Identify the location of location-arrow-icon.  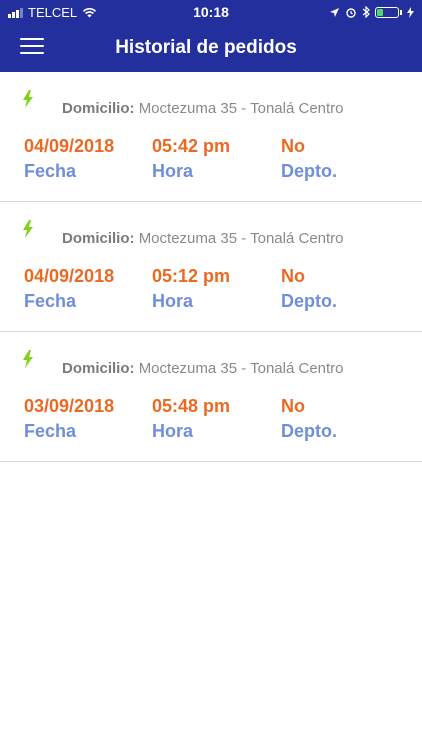
(334, 12).